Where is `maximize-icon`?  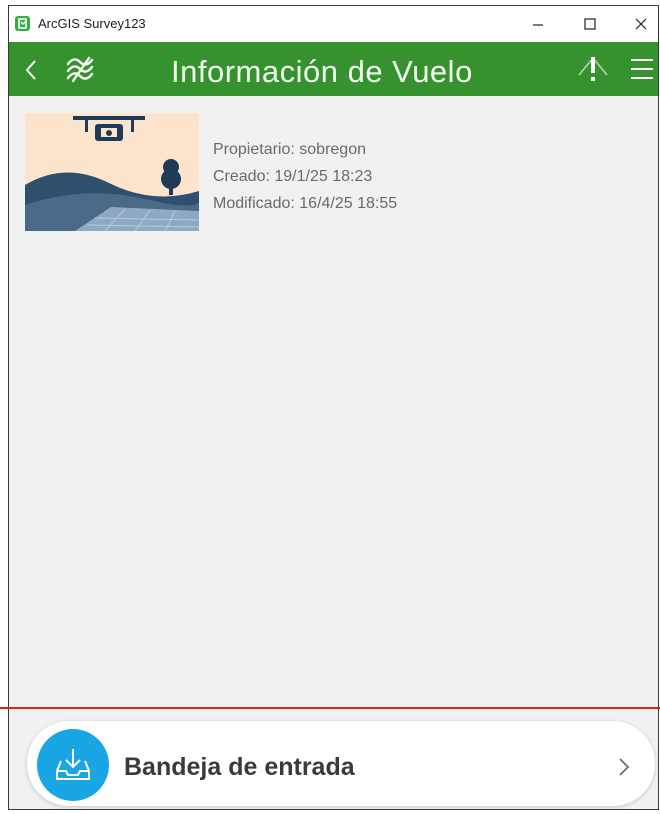
maximize-icon is located at coordinates (590, 24).